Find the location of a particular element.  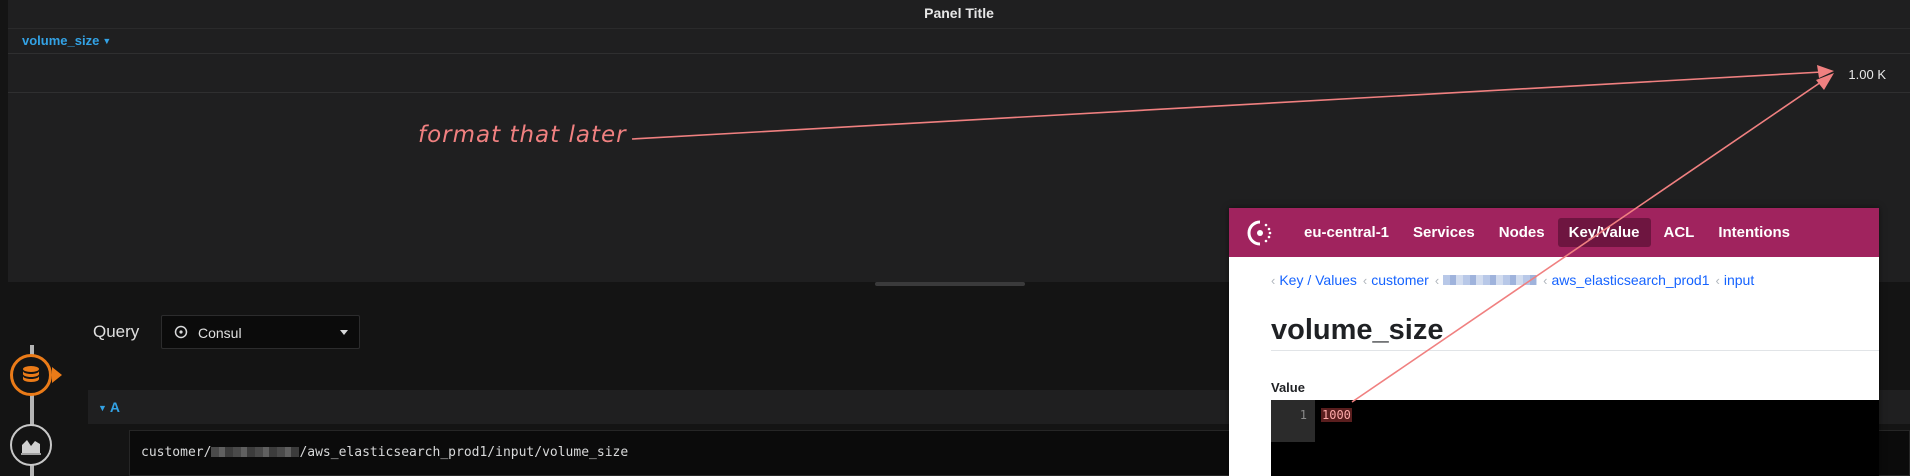

panel-title: Panel Title is located at coordinates (959, 14).